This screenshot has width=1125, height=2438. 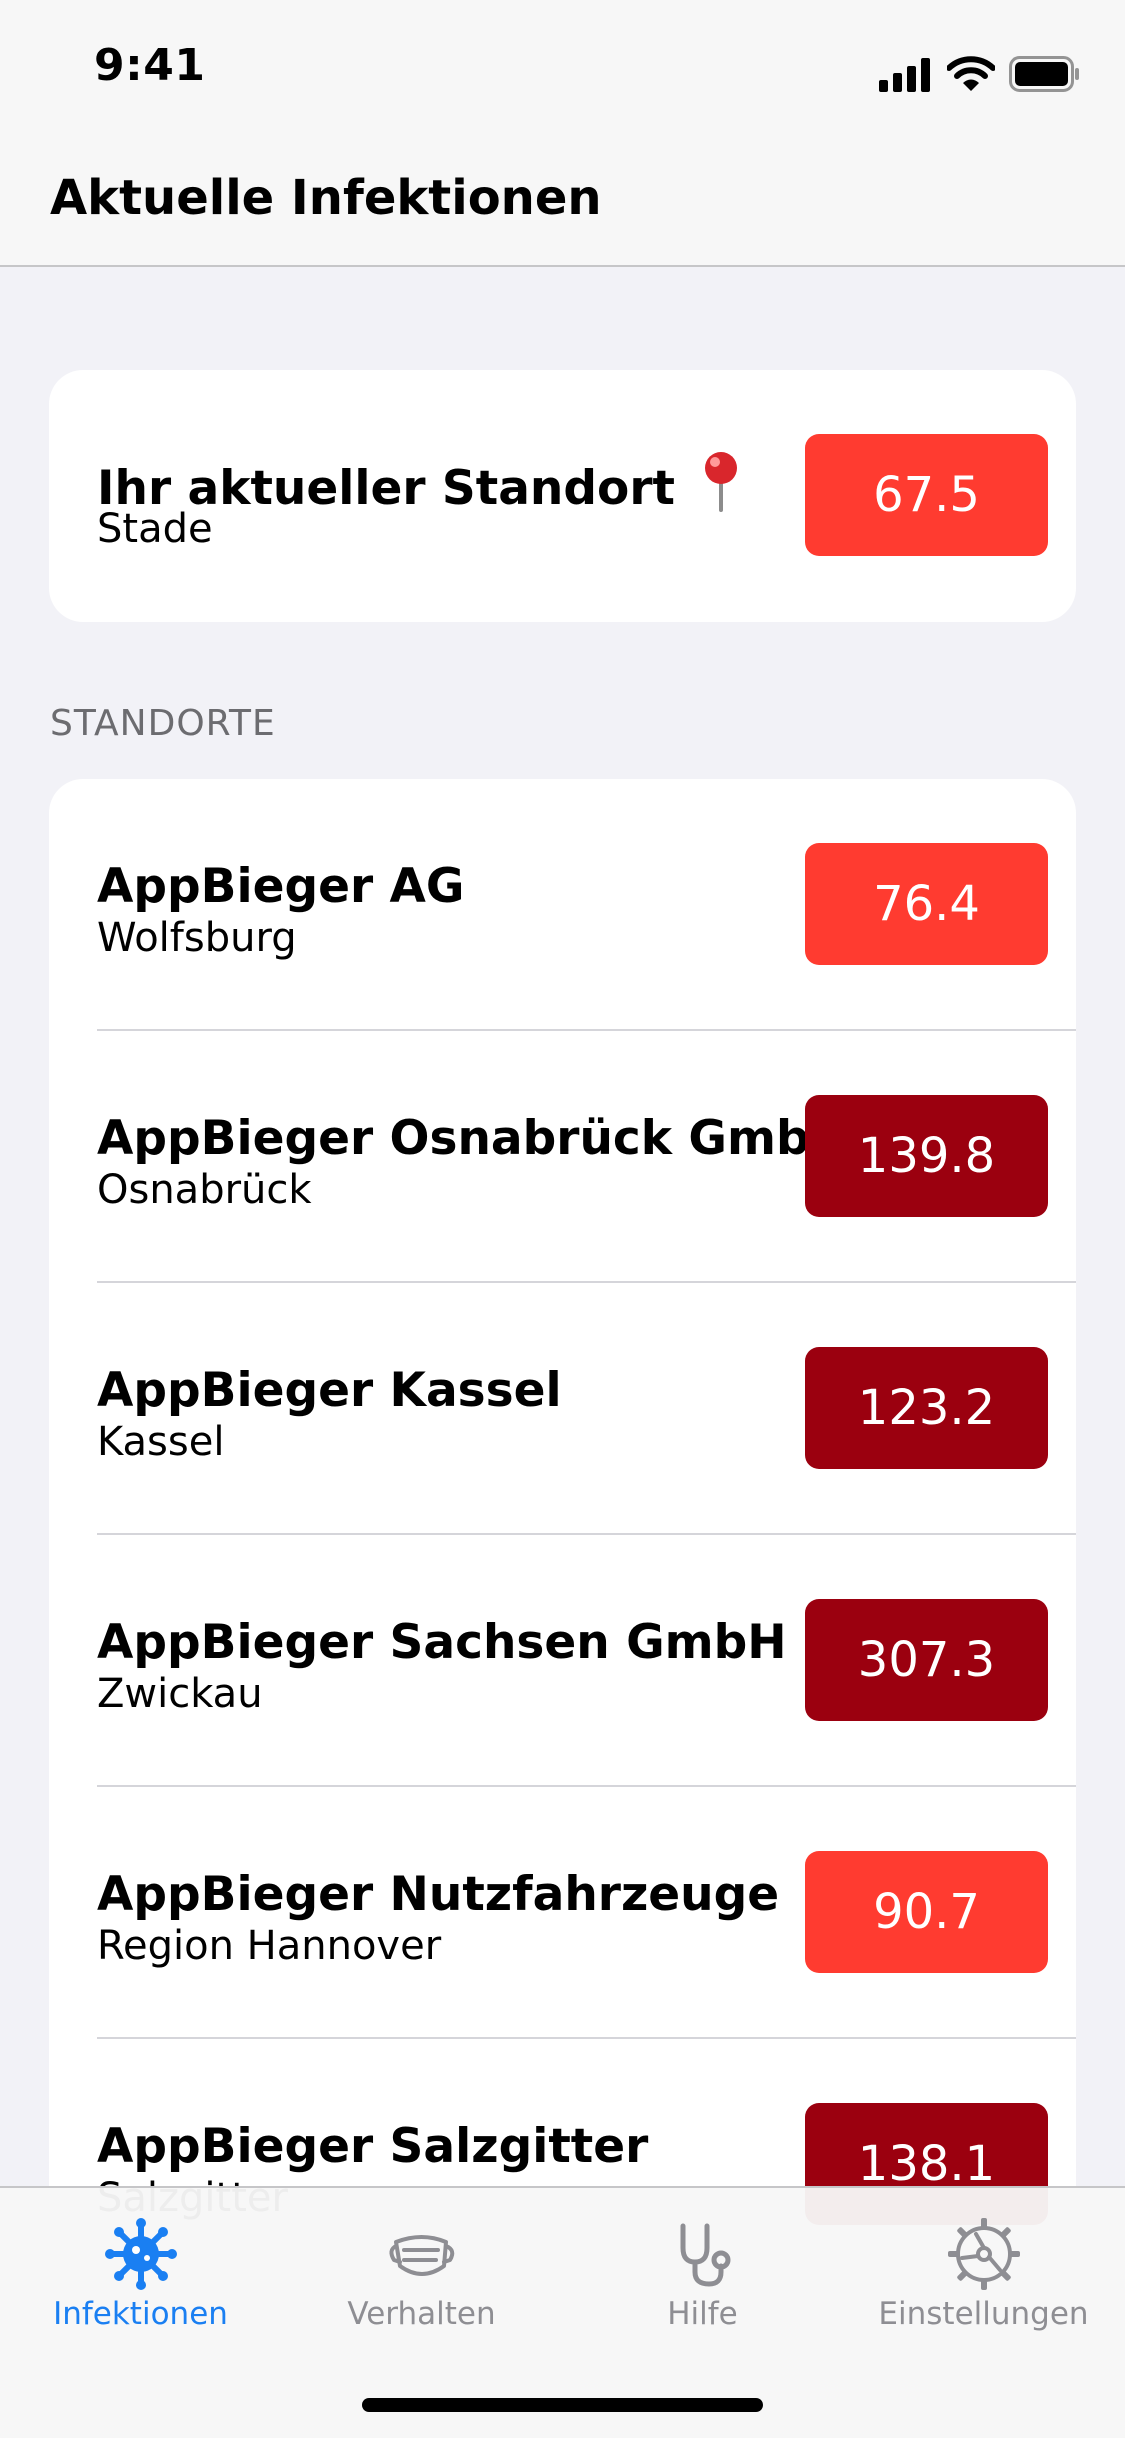 I want to click on navigation-bar: Aktuelle Infektionen, so click(x=562, y=203).